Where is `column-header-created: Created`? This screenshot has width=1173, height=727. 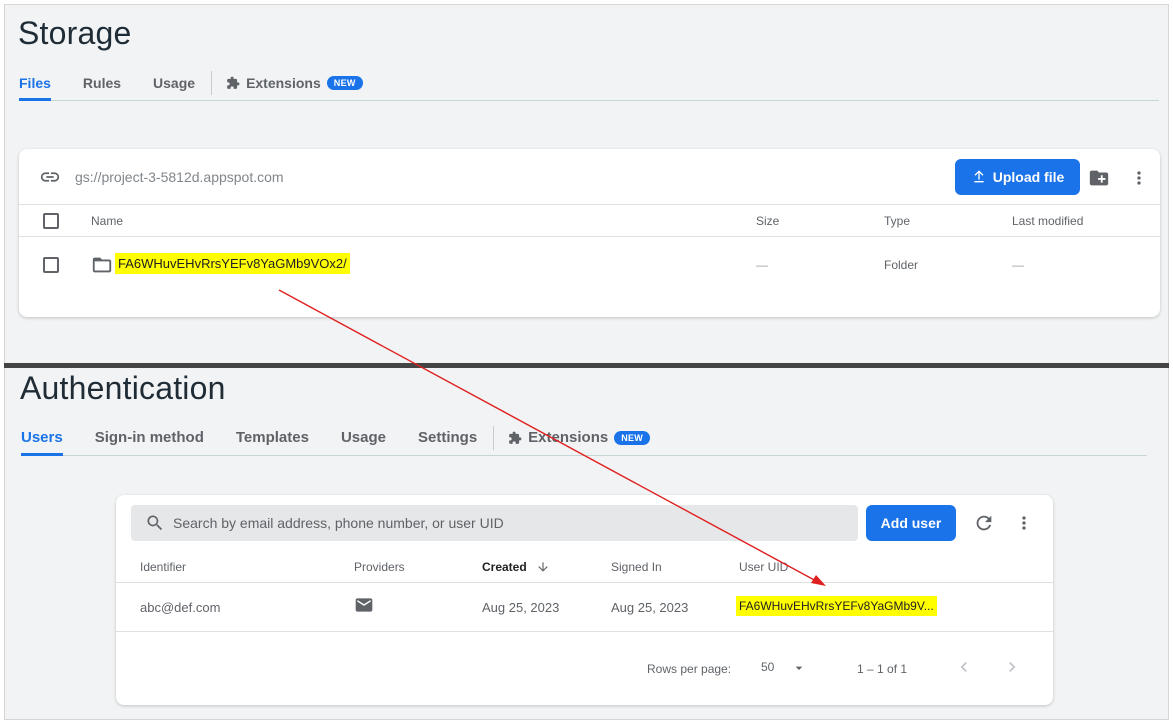 column-header-created: Created is located at coordinates (516, 567).